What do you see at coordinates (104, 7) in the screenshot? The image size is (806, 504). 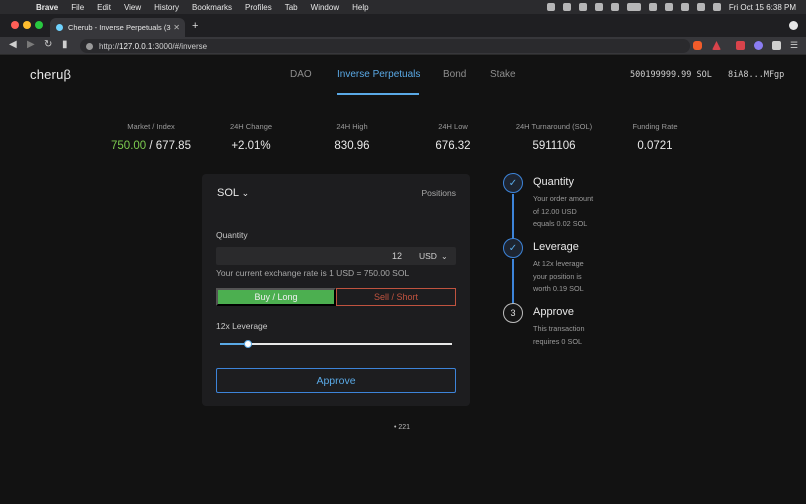 I see `menu-edit: Edit` at bounding box center [104, 7].